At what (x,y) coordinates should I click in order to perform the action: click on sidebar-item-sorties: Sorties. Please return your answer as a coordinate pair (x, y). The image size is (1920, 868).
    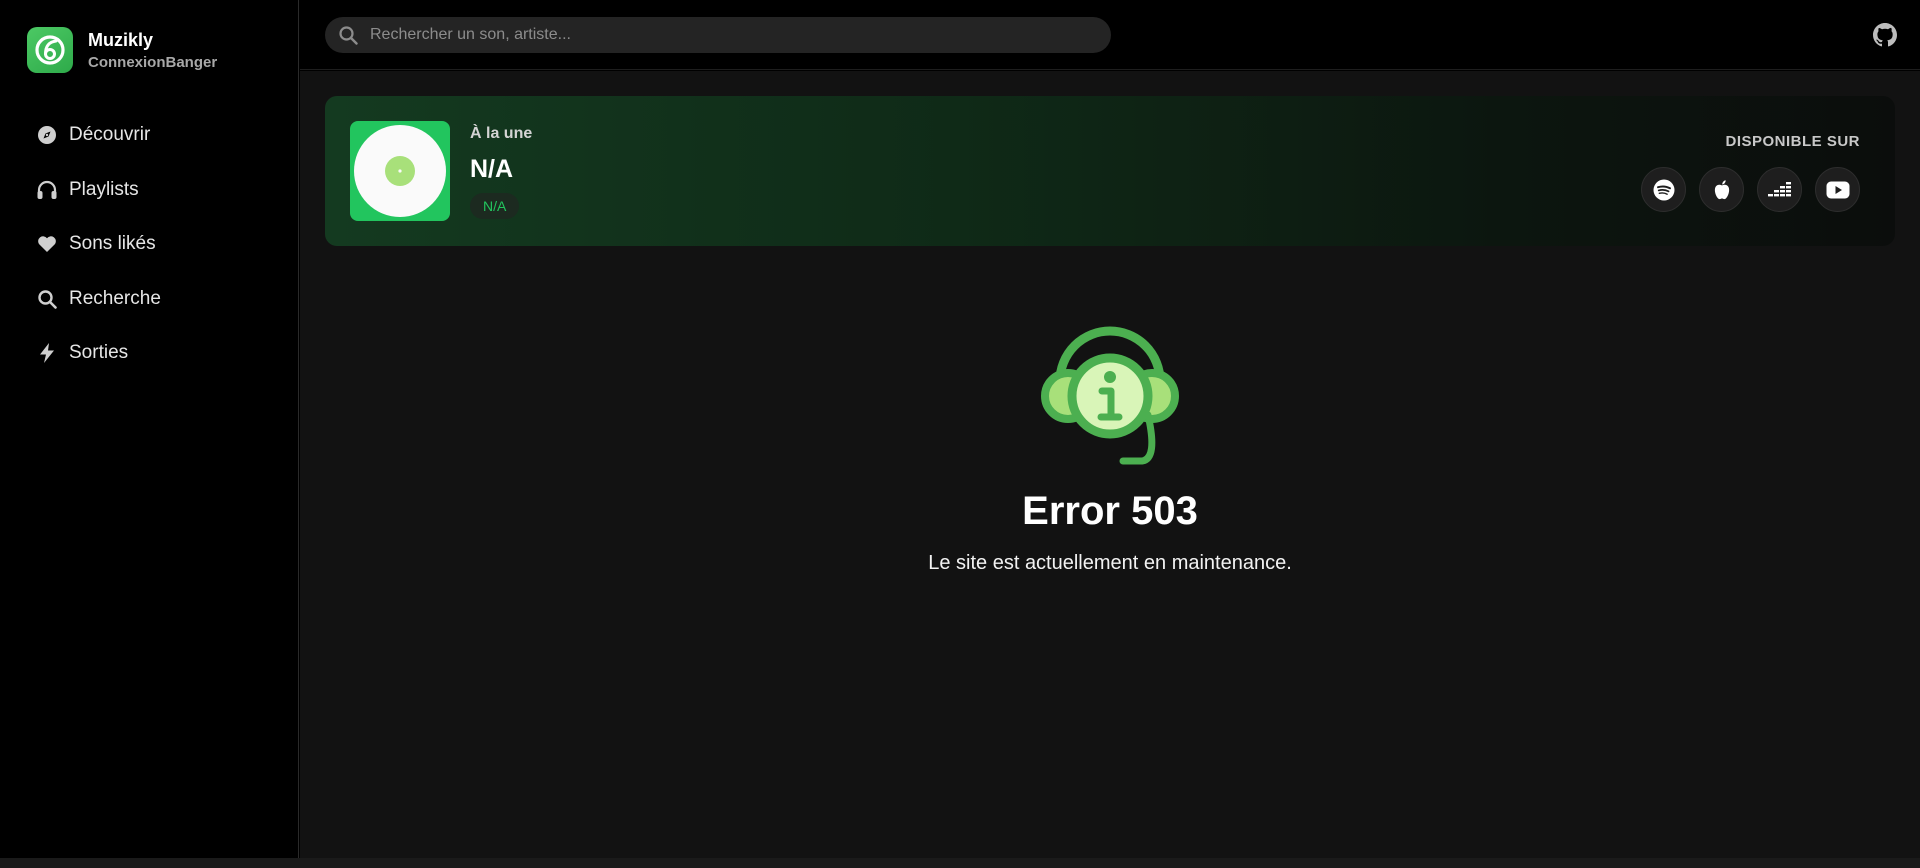
    Looking at the image, I should click on (149, 353).